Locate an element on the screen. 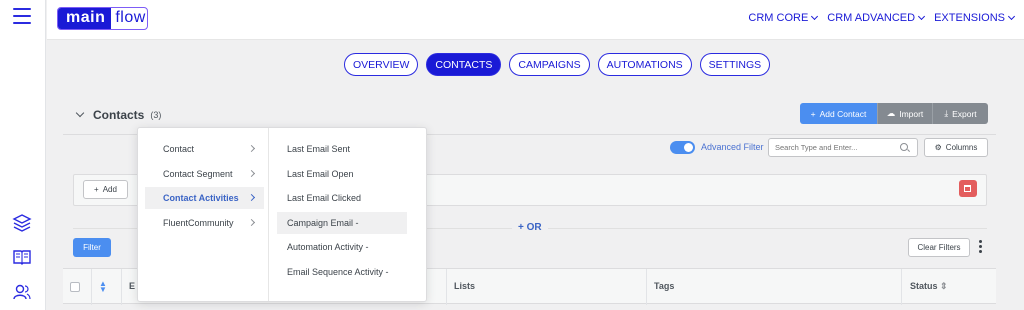  columns-button: ⚙ Columns is located at coordinates (956, 147).